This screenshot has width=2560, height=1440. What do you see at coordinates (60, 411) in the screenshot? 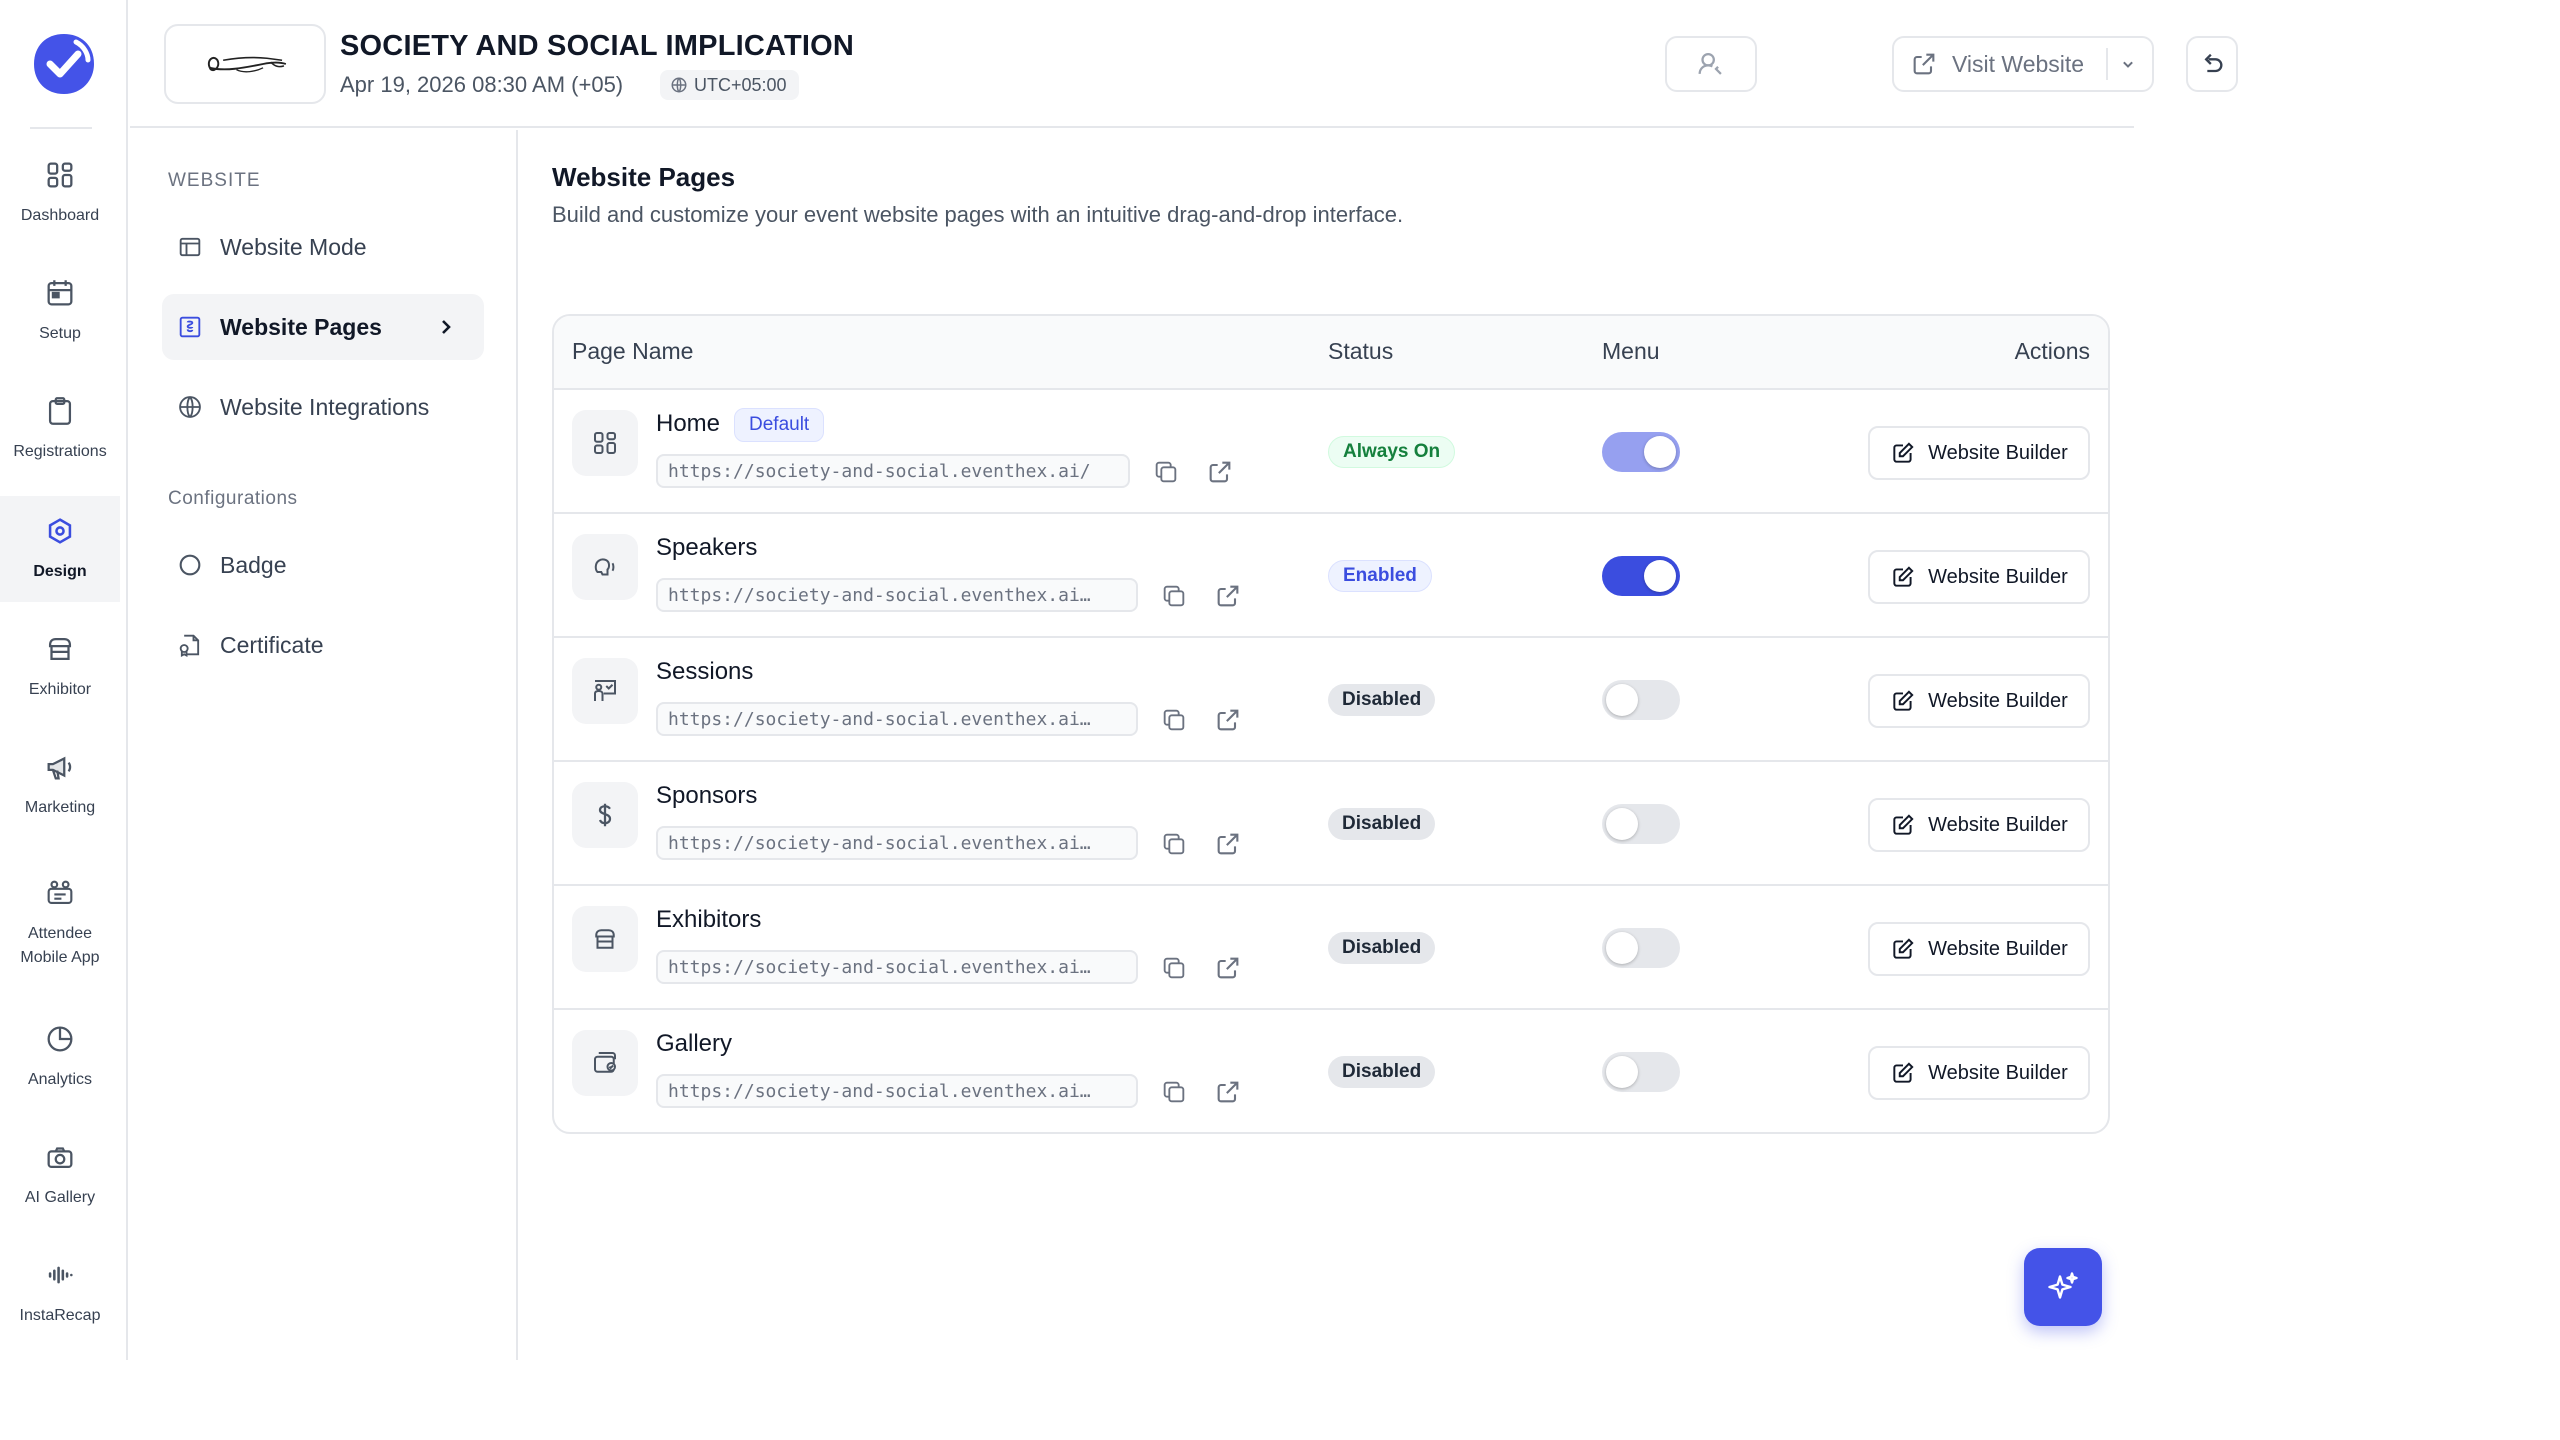
I see `clipboard-icon` at bounding box center [60, 411].